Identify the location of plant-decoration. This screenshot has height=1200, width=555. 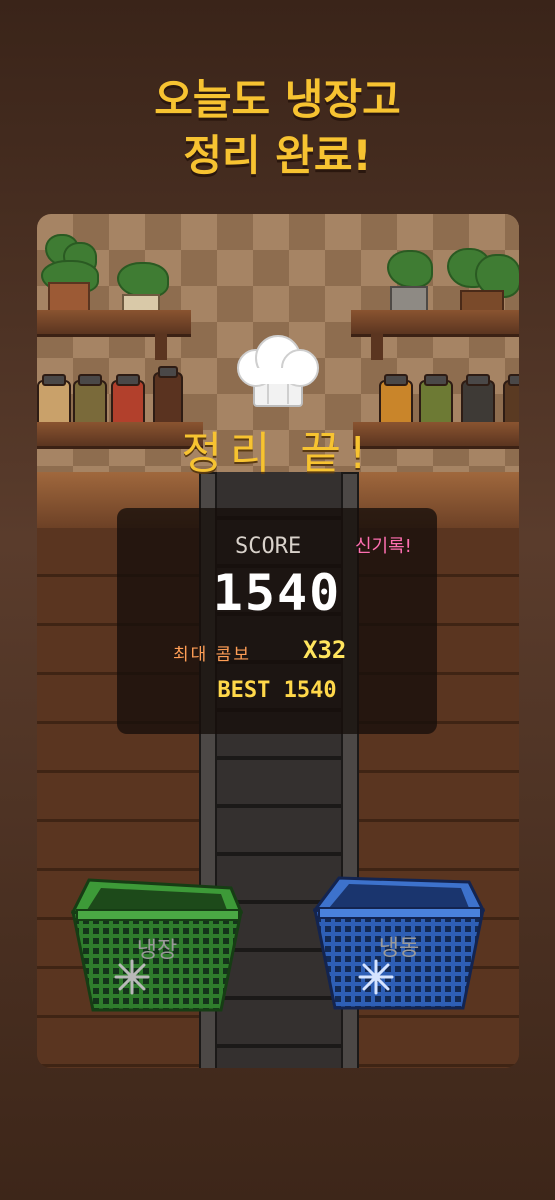
(70, 274).